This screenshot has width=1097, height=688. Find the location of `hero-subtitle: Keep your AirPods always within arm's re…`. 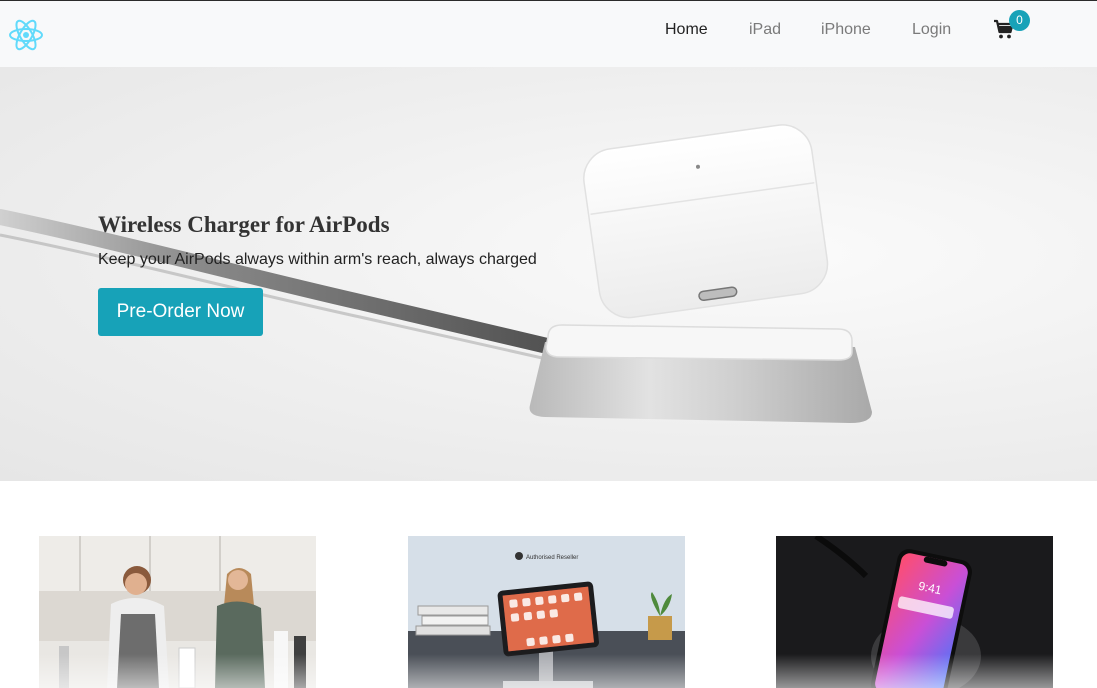

hero-subtitle: Keep your AirPods always within arm's re… is located at coordinates (317, 259).